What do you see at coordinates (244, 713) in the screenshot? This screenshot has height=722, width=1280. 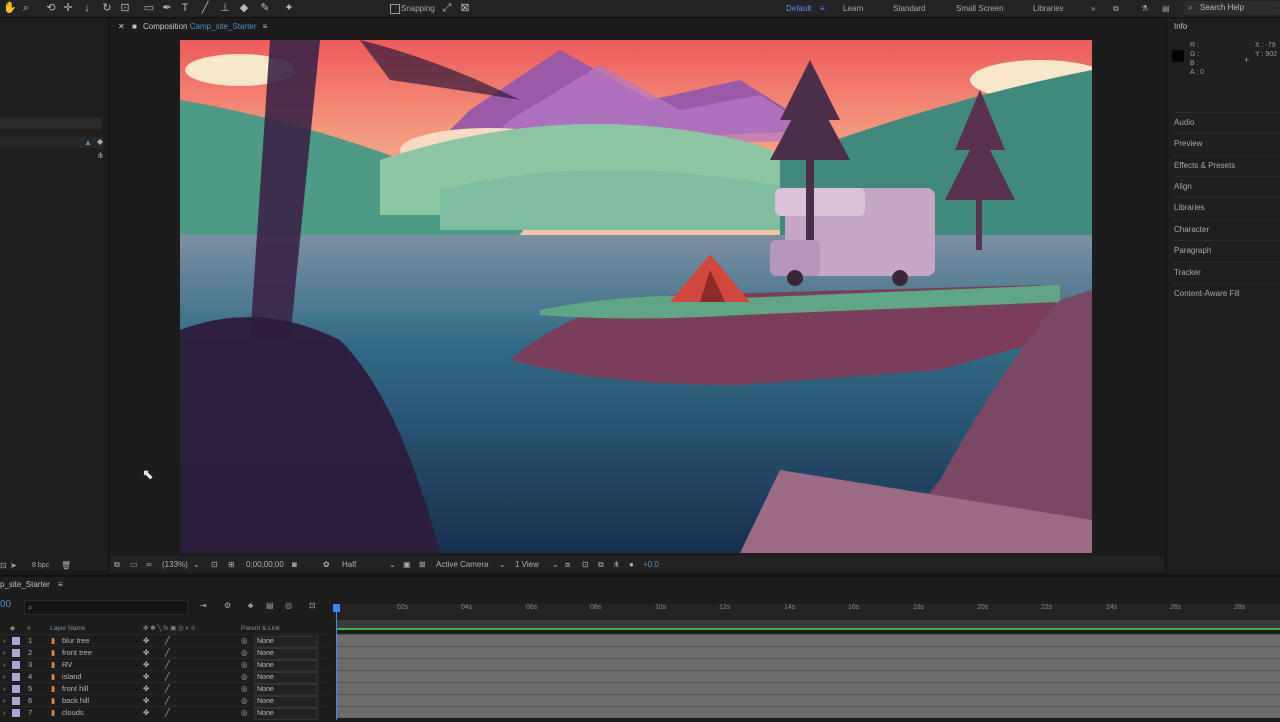 I see `parent-pickwhip-icon: ◎` at bounding box center [244, 713].